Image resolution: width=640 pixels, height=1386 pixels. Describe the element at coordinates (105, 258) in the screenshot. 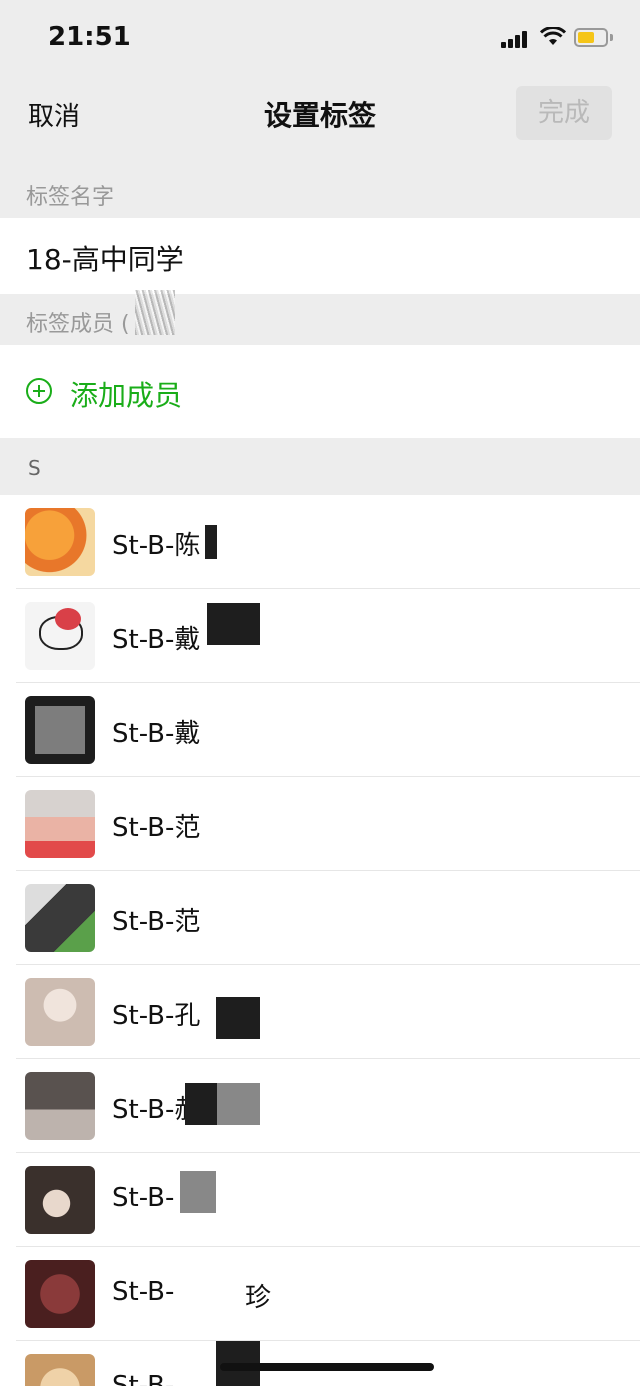

I see `tag-name-value: 18-高中同学` at that location.